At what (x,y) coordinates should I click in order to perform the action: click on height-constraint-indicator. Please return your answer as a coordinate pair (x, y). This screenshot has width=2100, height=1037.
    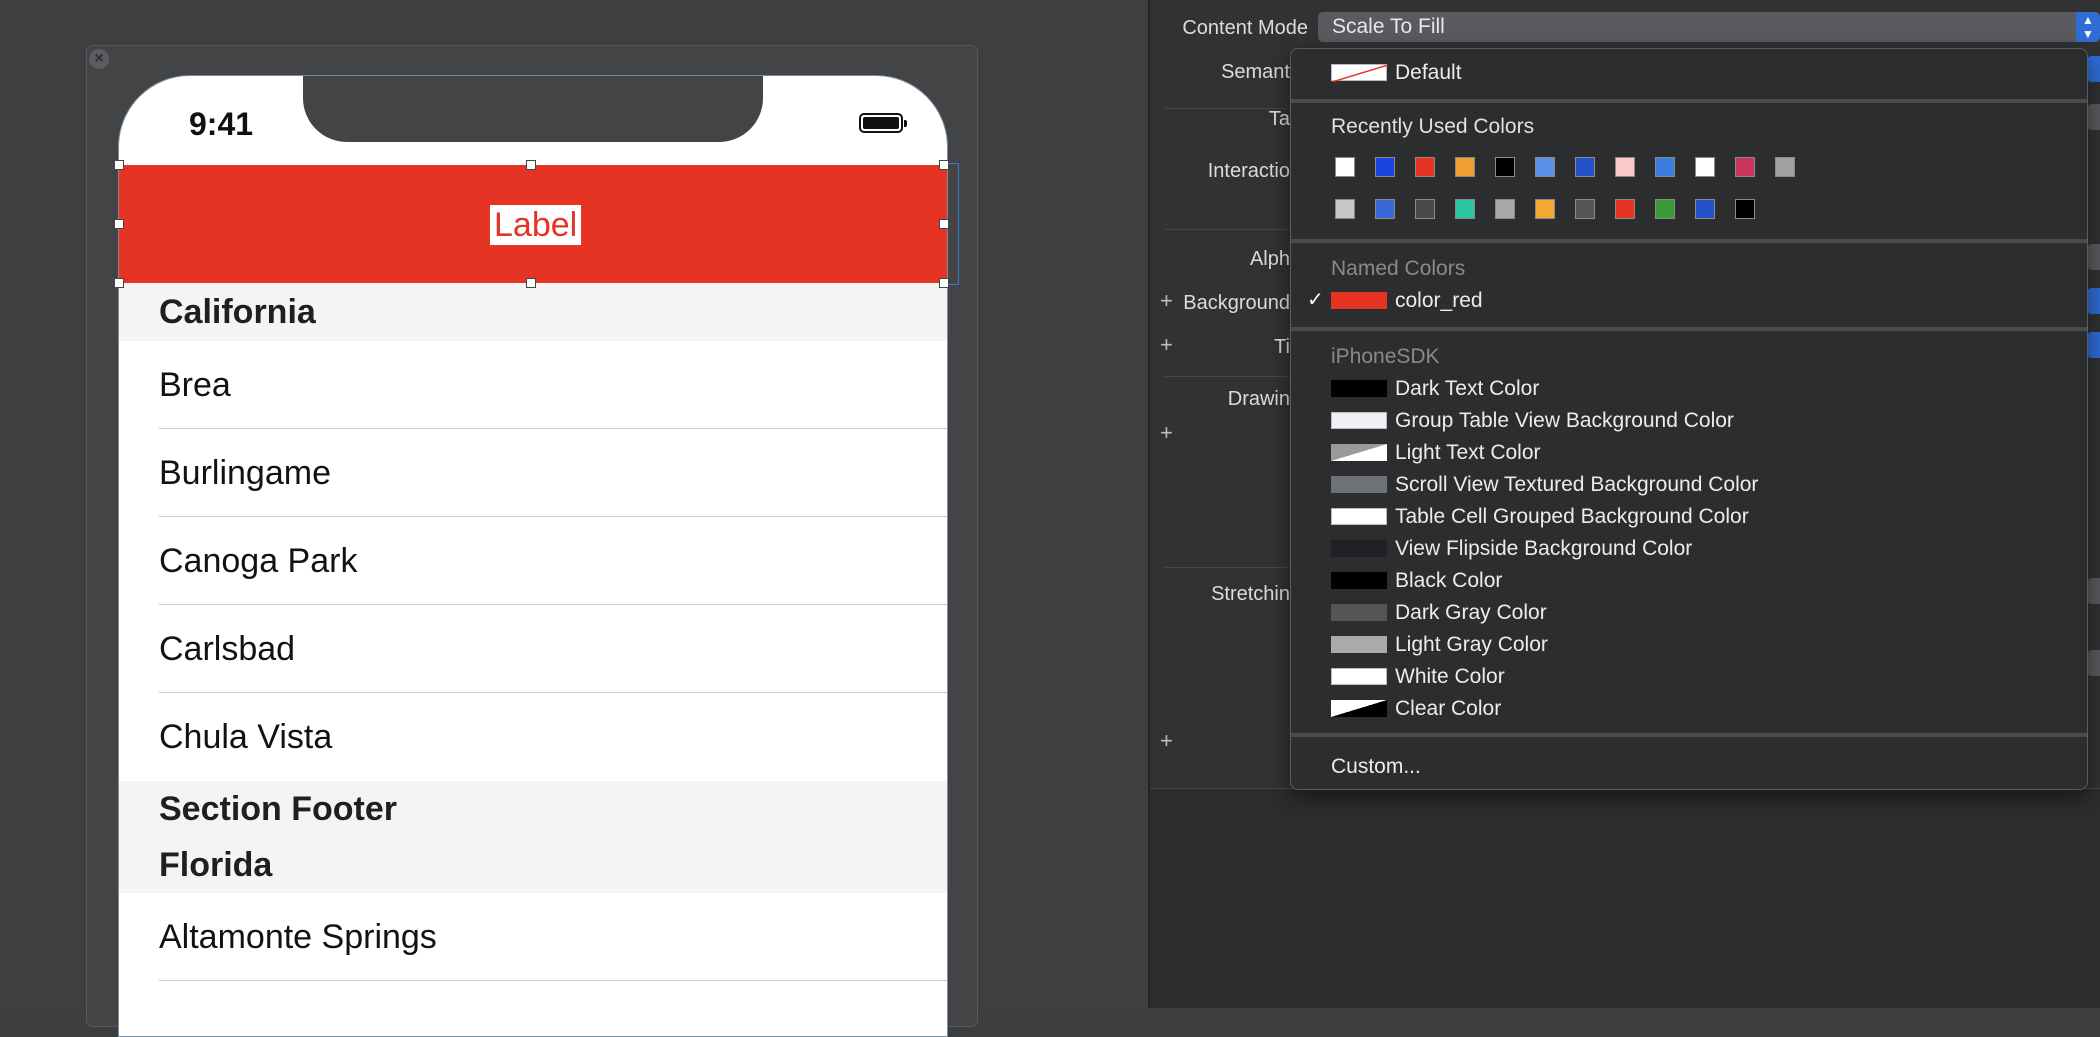
    Looking at the image, I should click on (953, 224).